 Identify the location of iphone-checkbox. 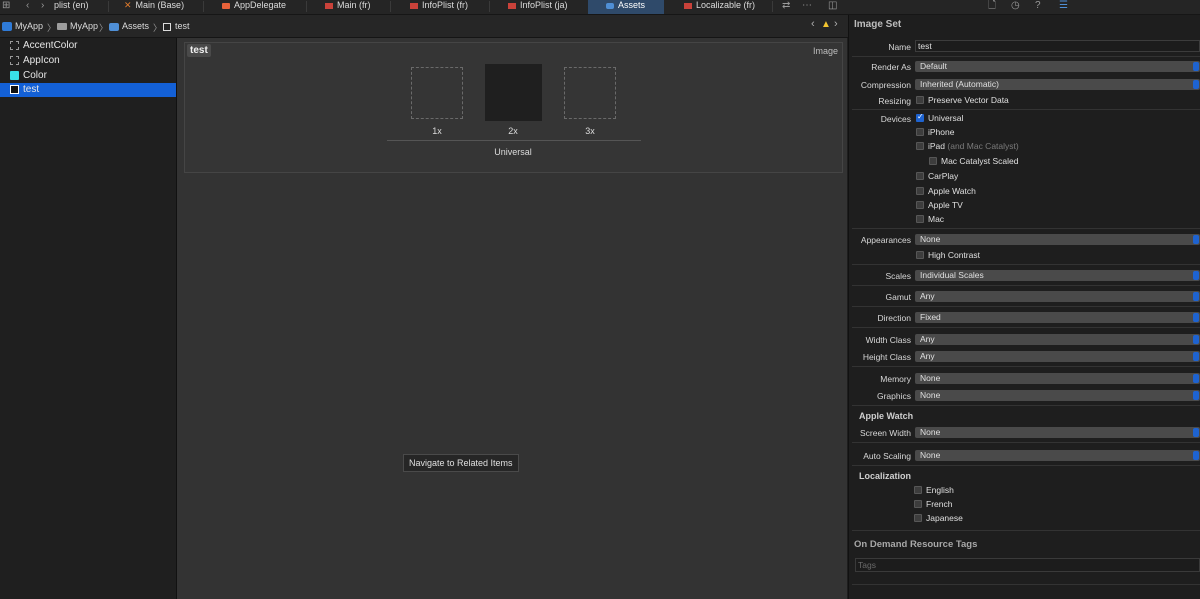
(920, 132).